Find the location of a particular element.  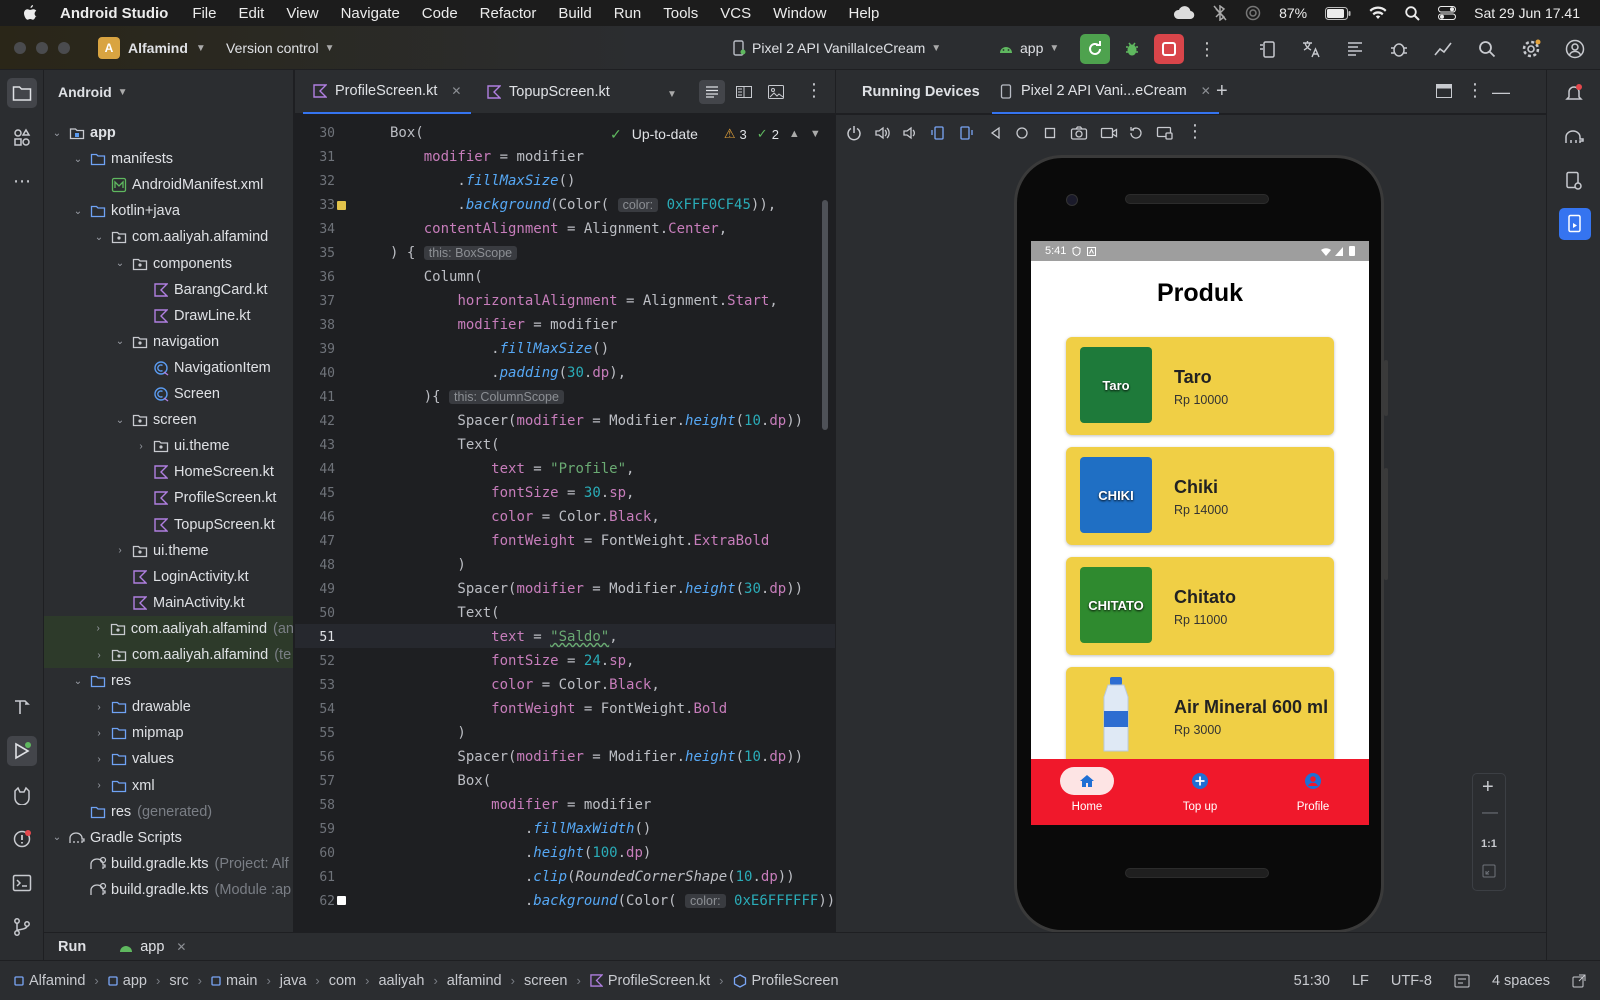

screenshot-camera-icon is located at coordinates (1079, 133).